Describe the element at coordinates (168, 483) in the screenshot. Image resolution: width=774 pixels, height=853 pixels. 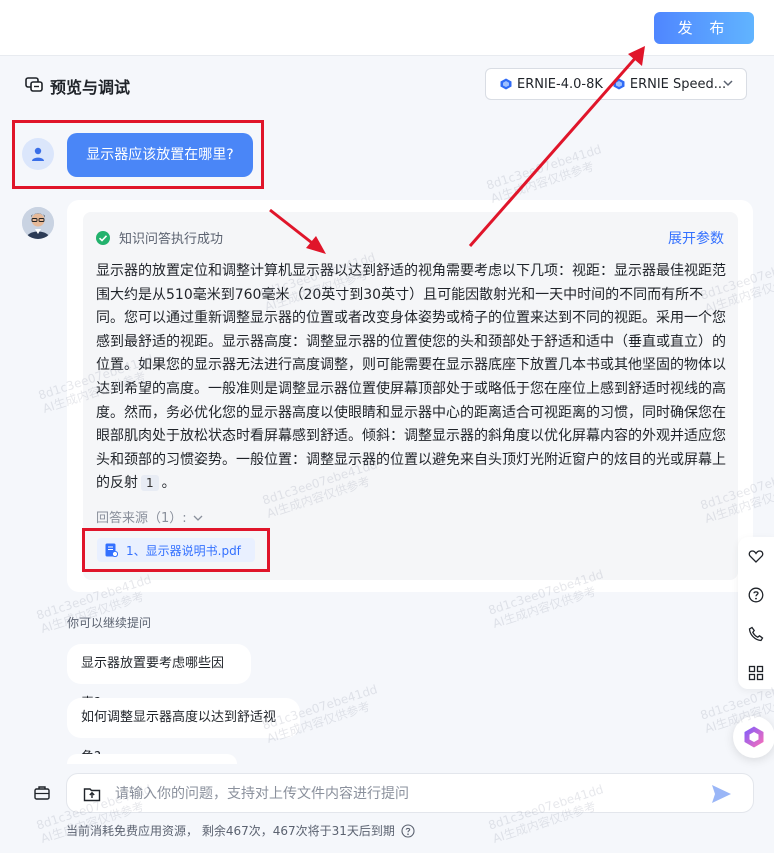
I see `answer-end: 。` at that location.